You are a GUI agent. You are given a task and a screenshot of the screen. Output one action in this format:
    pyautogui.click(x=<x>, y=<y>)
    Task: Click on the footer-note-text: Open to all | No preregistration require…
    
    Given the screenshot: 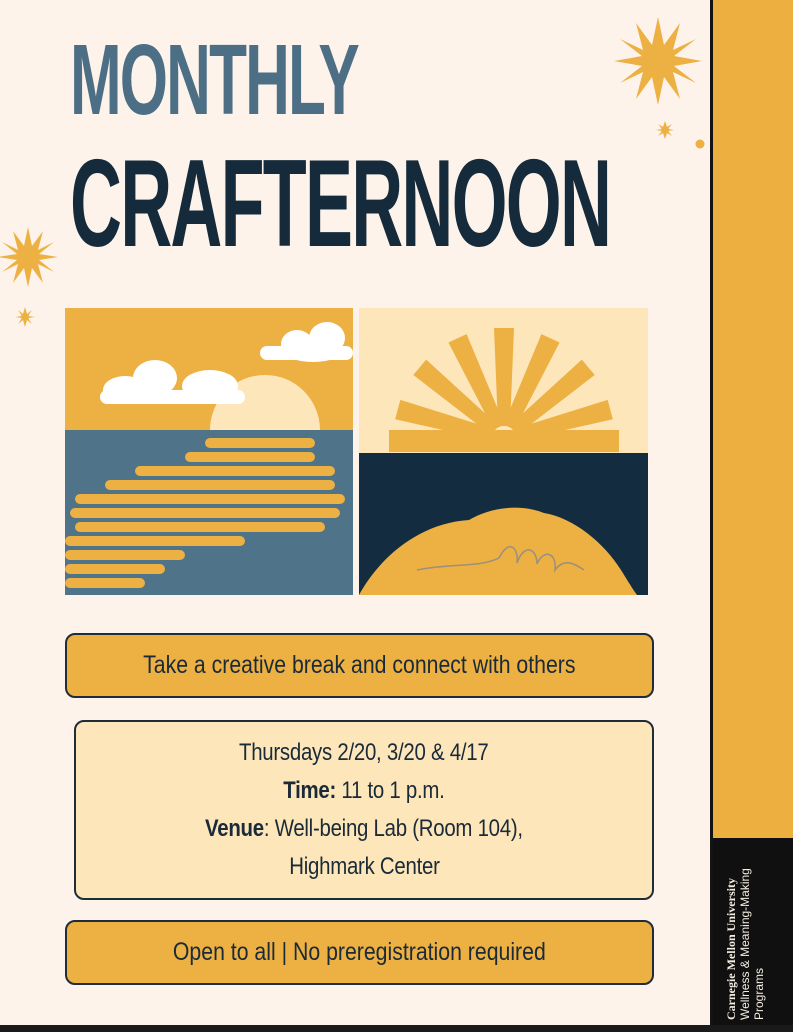 What is the action you would take?
    pyautogui.click(x=359, y=952)
    